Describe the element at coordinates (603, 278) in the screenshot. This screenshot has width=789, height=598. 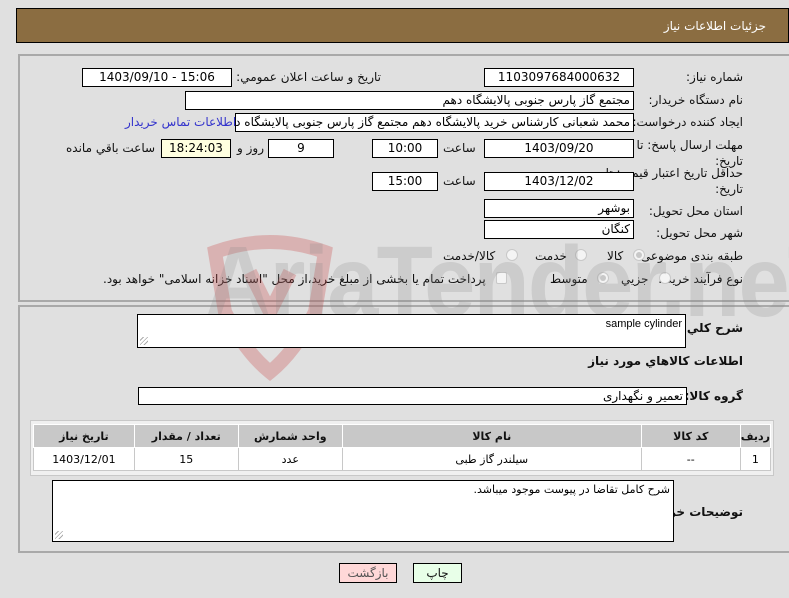
I see `purchase-type-radio-medium` at that location.